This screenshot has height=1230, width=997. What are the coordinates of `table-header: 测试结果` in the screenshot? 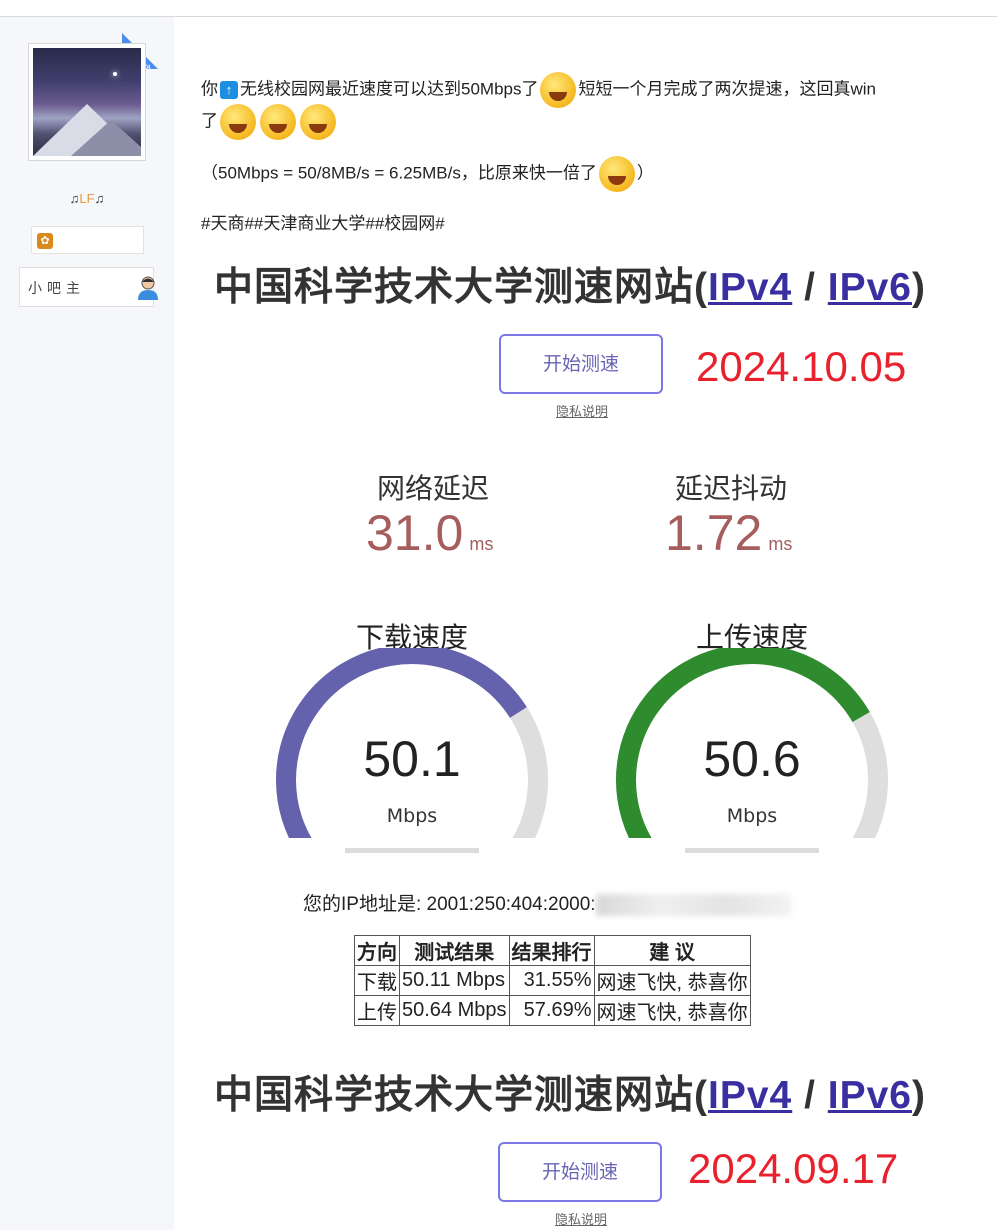 It's located at (454, 950).